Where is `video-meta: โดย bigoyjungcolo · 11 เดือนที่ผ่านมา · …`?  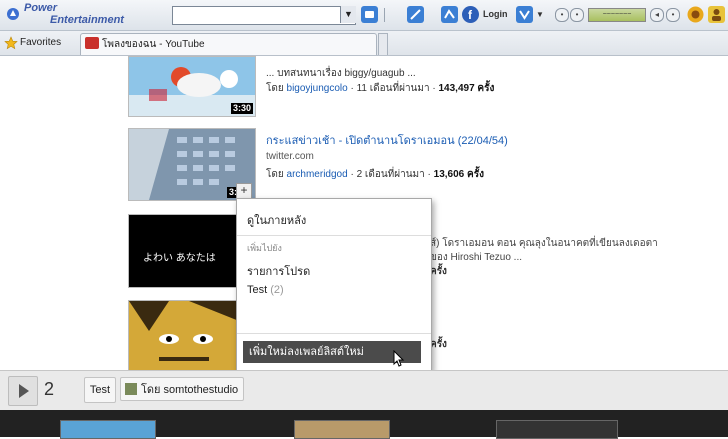 video-meta: โดย bigoyjungcolo · 11 เดือนที่ผ่านมา · … is located at coordinates (380, 88).